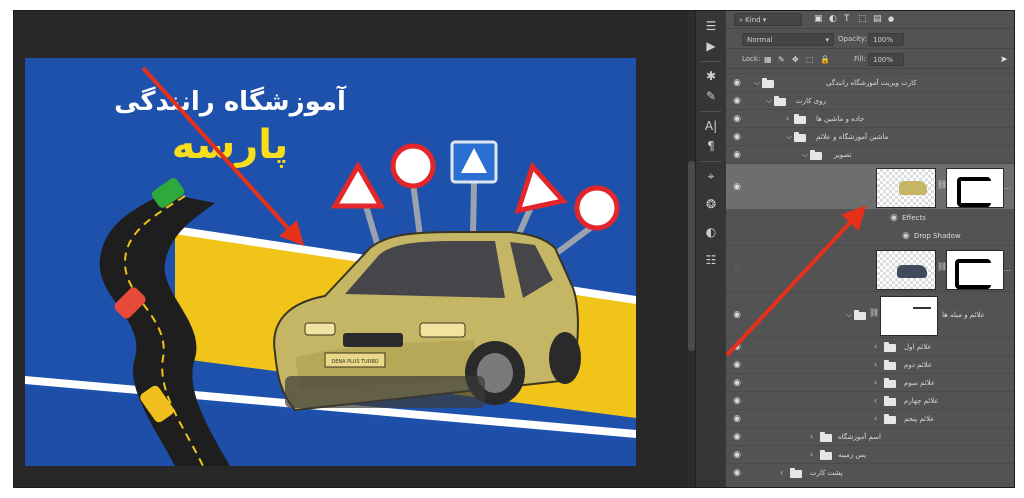  Describe the element at coordinates (788, 39) in the screenshot. I see `blend-mode-select: Normal ▾` at that location.